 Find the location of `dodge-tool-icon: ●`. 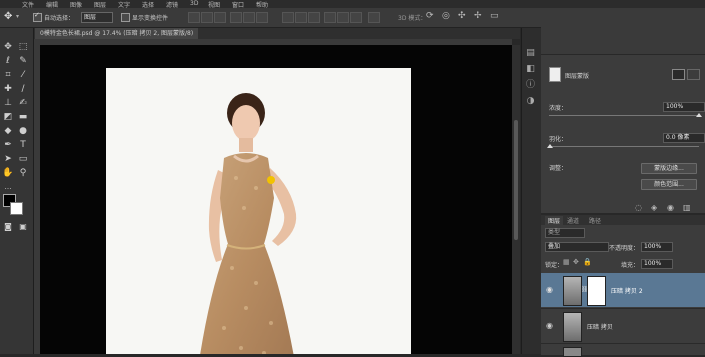

dodge-tool-icon: ● is located at coordinates (23, 131).